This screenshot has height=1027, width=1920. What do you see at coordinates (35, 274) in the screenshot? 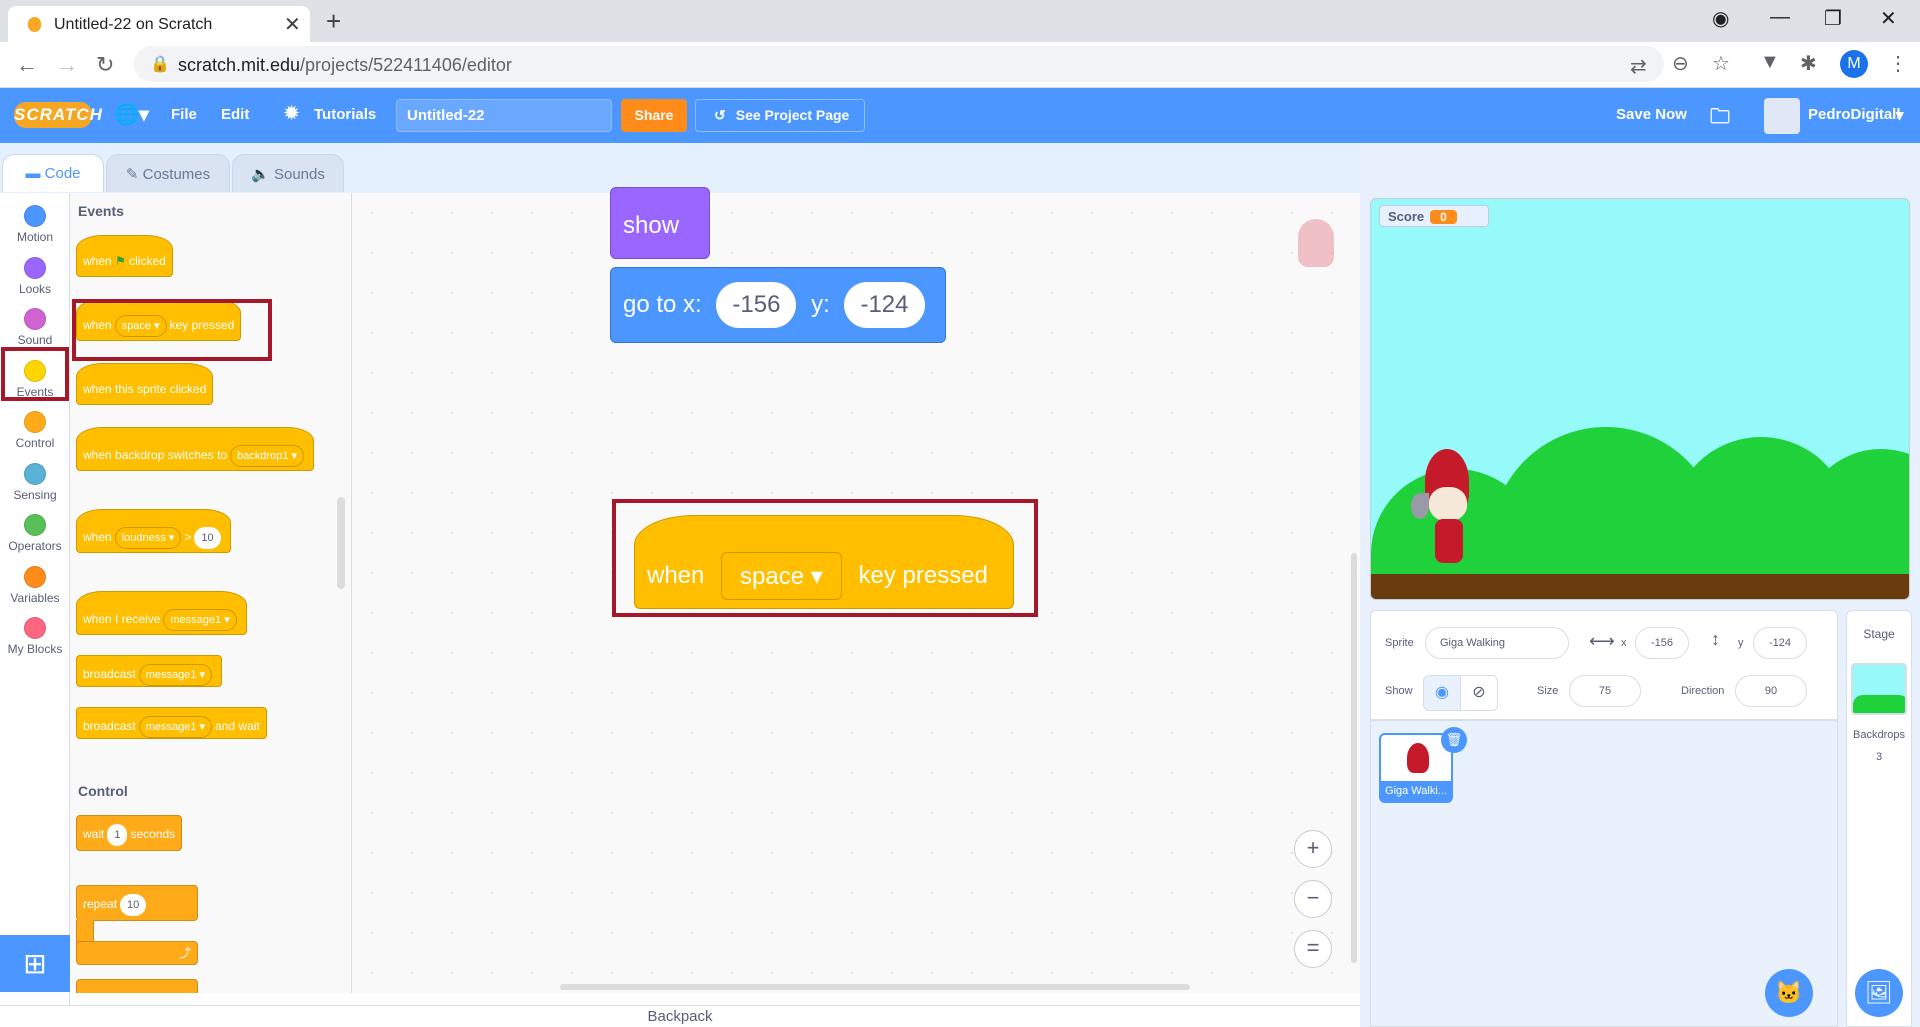
I see `category-looks: Looks` at bounding box center [35, 274].